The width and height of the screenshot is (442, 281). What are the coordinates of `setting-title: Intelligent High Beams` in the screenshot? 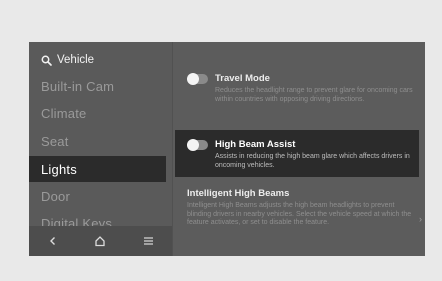 It's located at (238, 193).